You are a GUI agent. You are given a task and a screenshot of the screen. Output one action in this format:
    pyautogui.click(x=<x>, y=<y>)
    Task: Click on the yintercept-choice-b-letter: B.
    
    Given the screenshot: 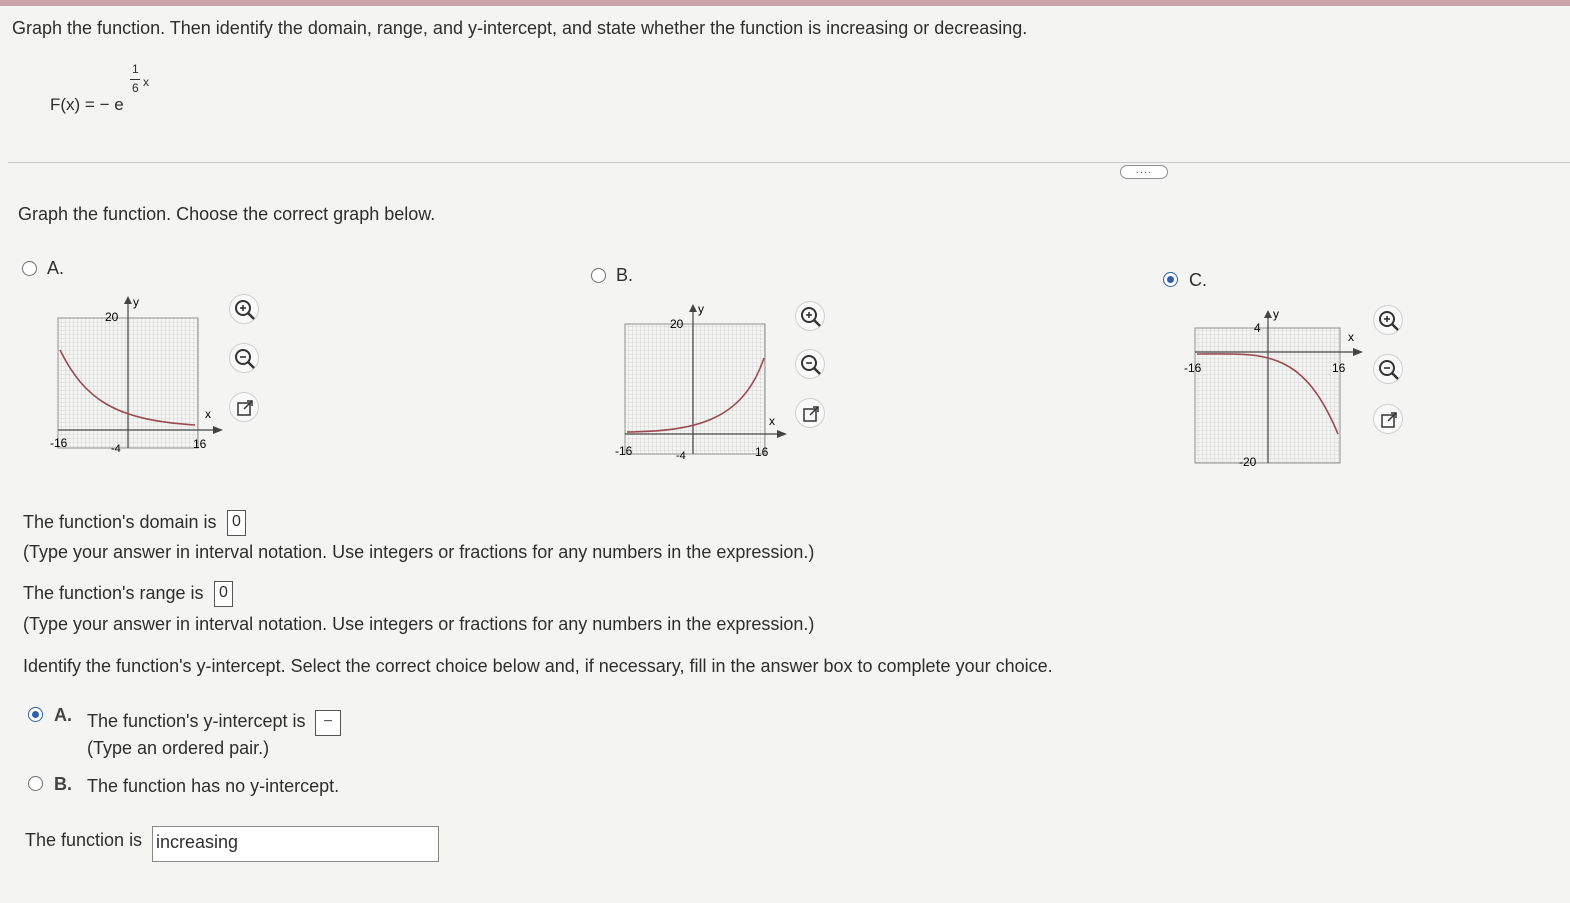 What is the action you would take?
    pyautogui.click(x=63, y=784)
    